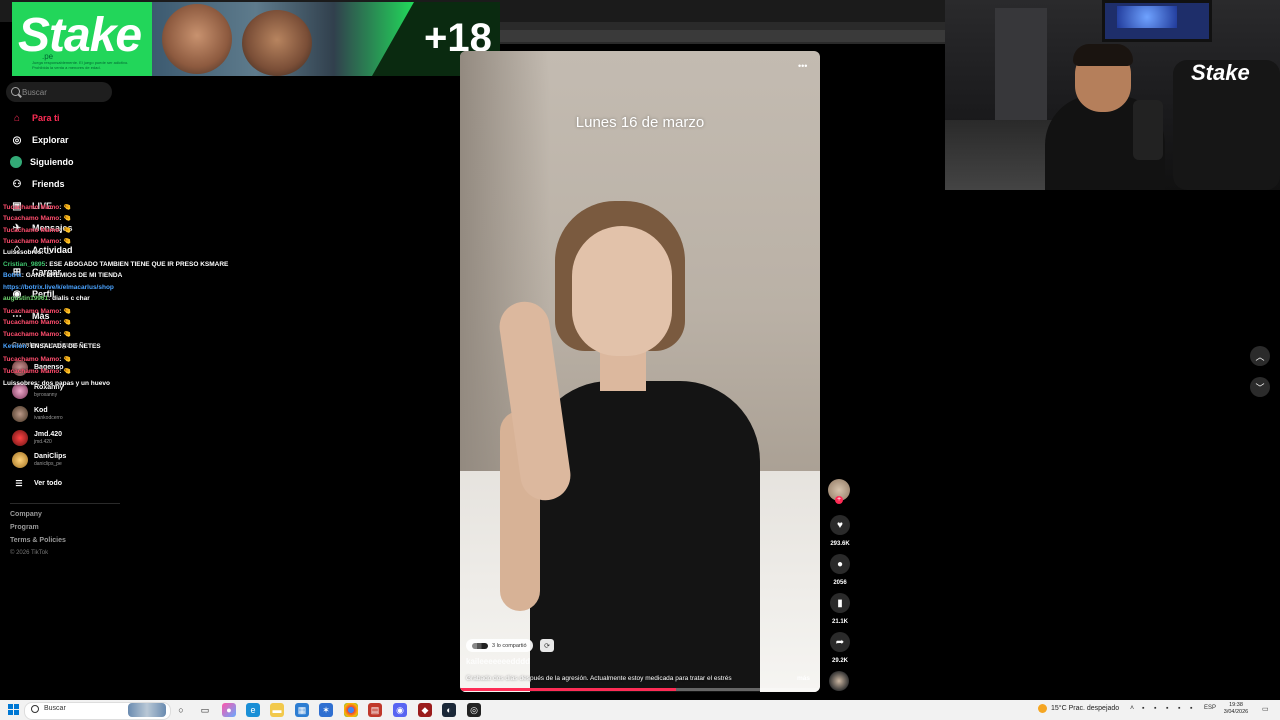 This screenshot has width=1280, height=720. What do you see at coordinates (42, 162) in the screenshot?
I see `nav-following: Siguiendo` at bounding box center [42, 162].